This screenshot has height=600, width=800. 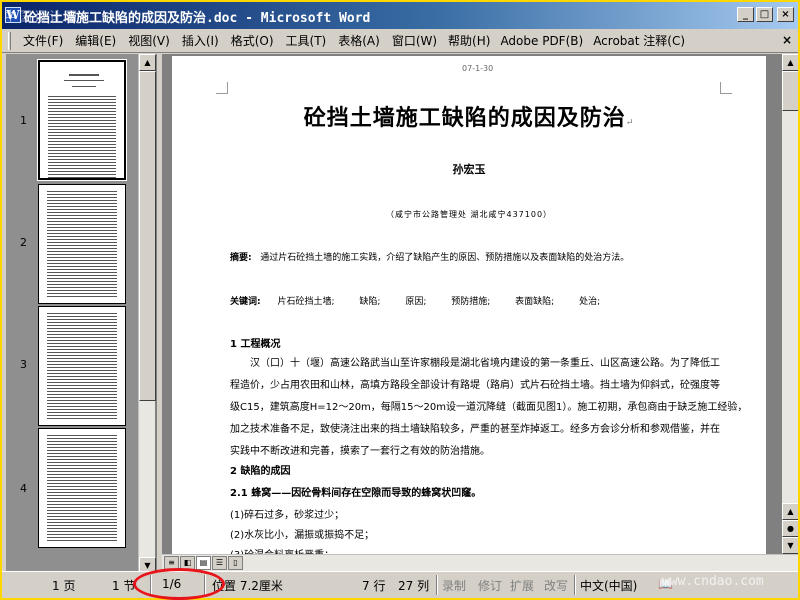 I want to click on status-separator, so click(x=437, y=585).